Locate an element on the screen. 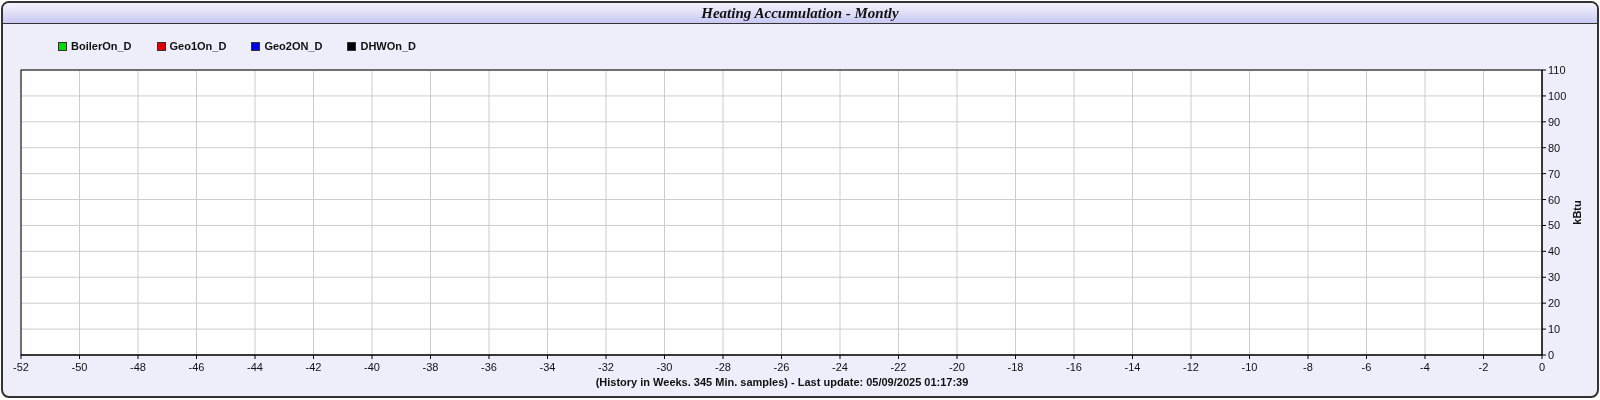  y-tick-label: 60 is located at coordinates (1554, 199).